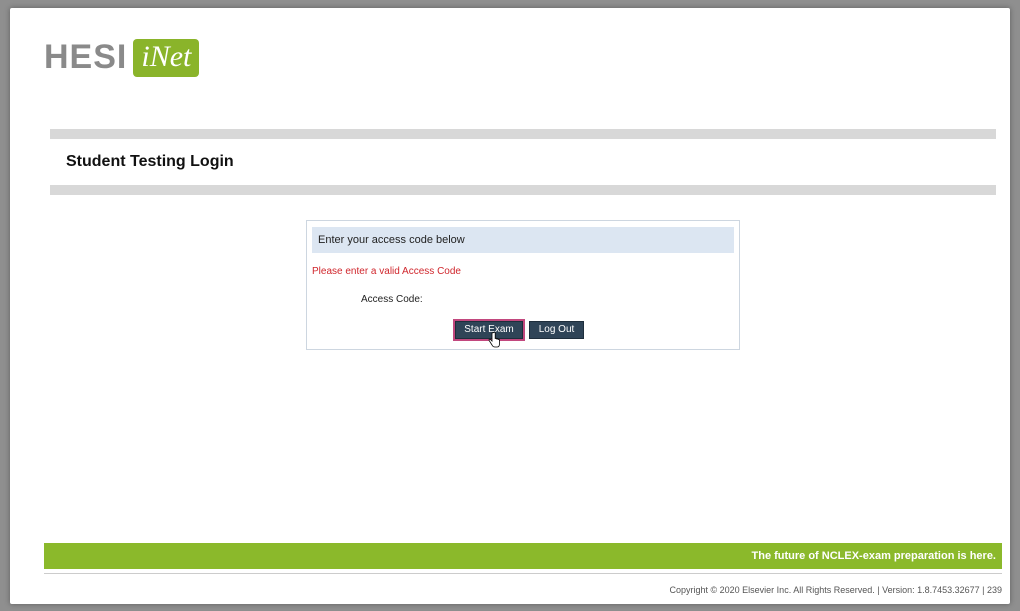 This screenshot has width=1020, height=611. What do you see at coordinates (166, 57) in the screenshot?
I see `logo-badge-inet: iNet` at bounding box center [166, 57].